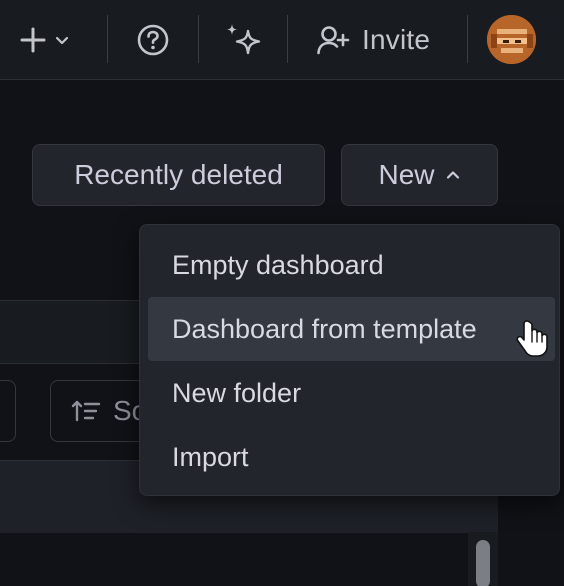 The width and height of the screenshot is (564, 586). I want to click on new-label: New, so click(406, 174).